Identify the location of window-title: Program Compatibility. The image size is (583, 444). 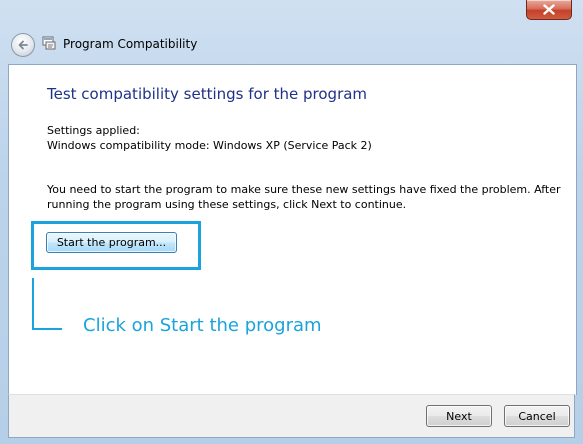
(130, 44).